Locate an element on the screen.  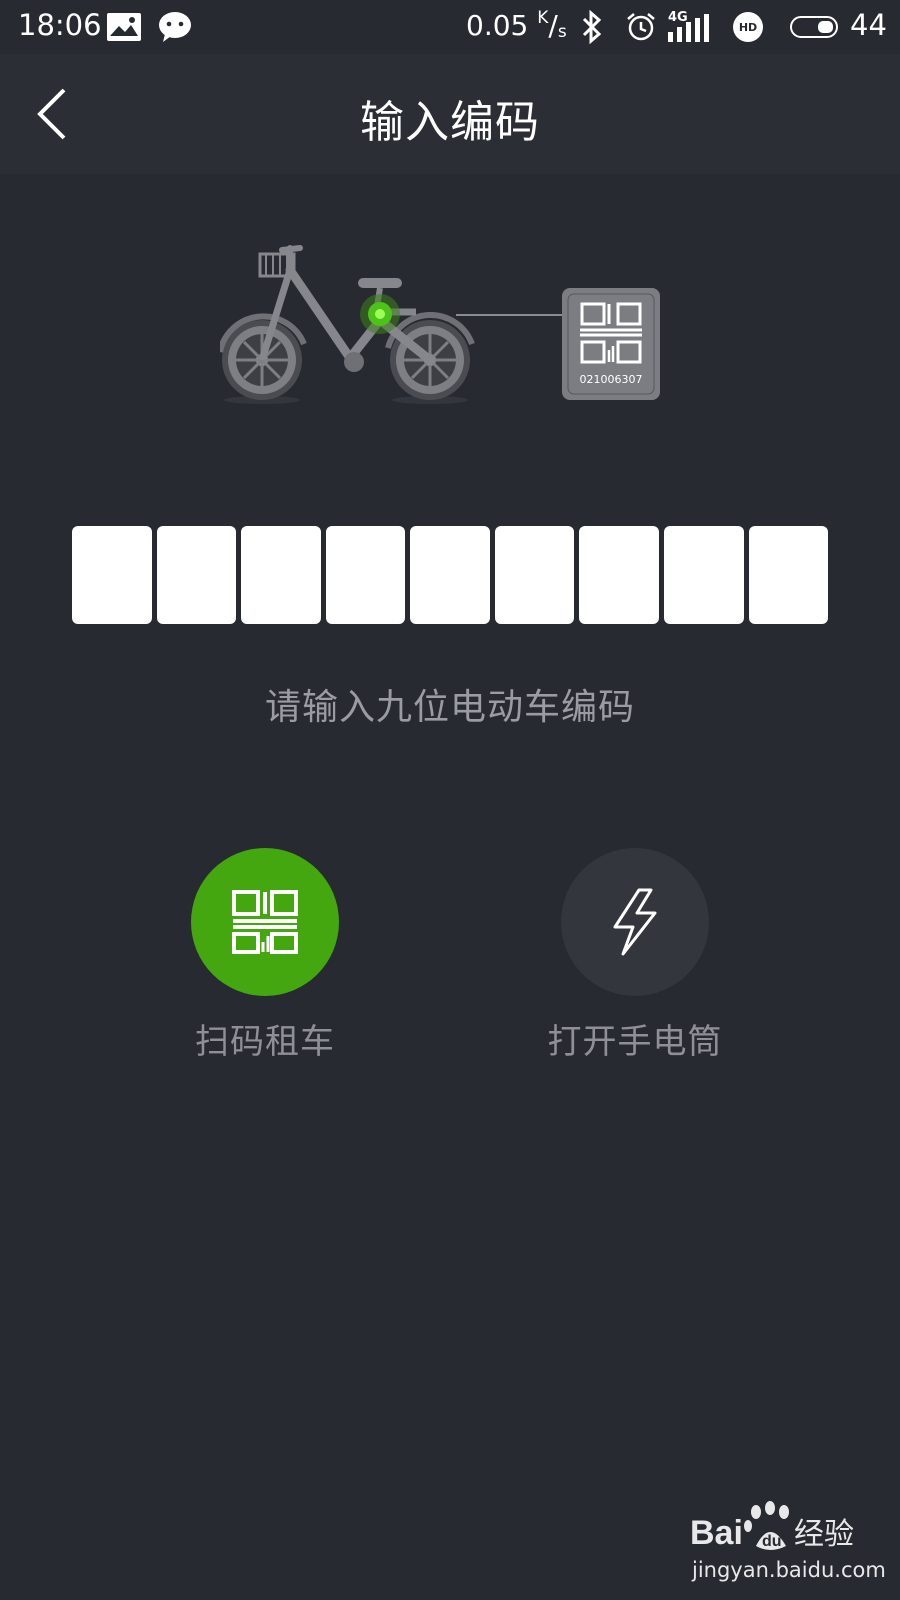
baidu-paw-logo: Bai du 经验 is located at coordinates (772, 1526).